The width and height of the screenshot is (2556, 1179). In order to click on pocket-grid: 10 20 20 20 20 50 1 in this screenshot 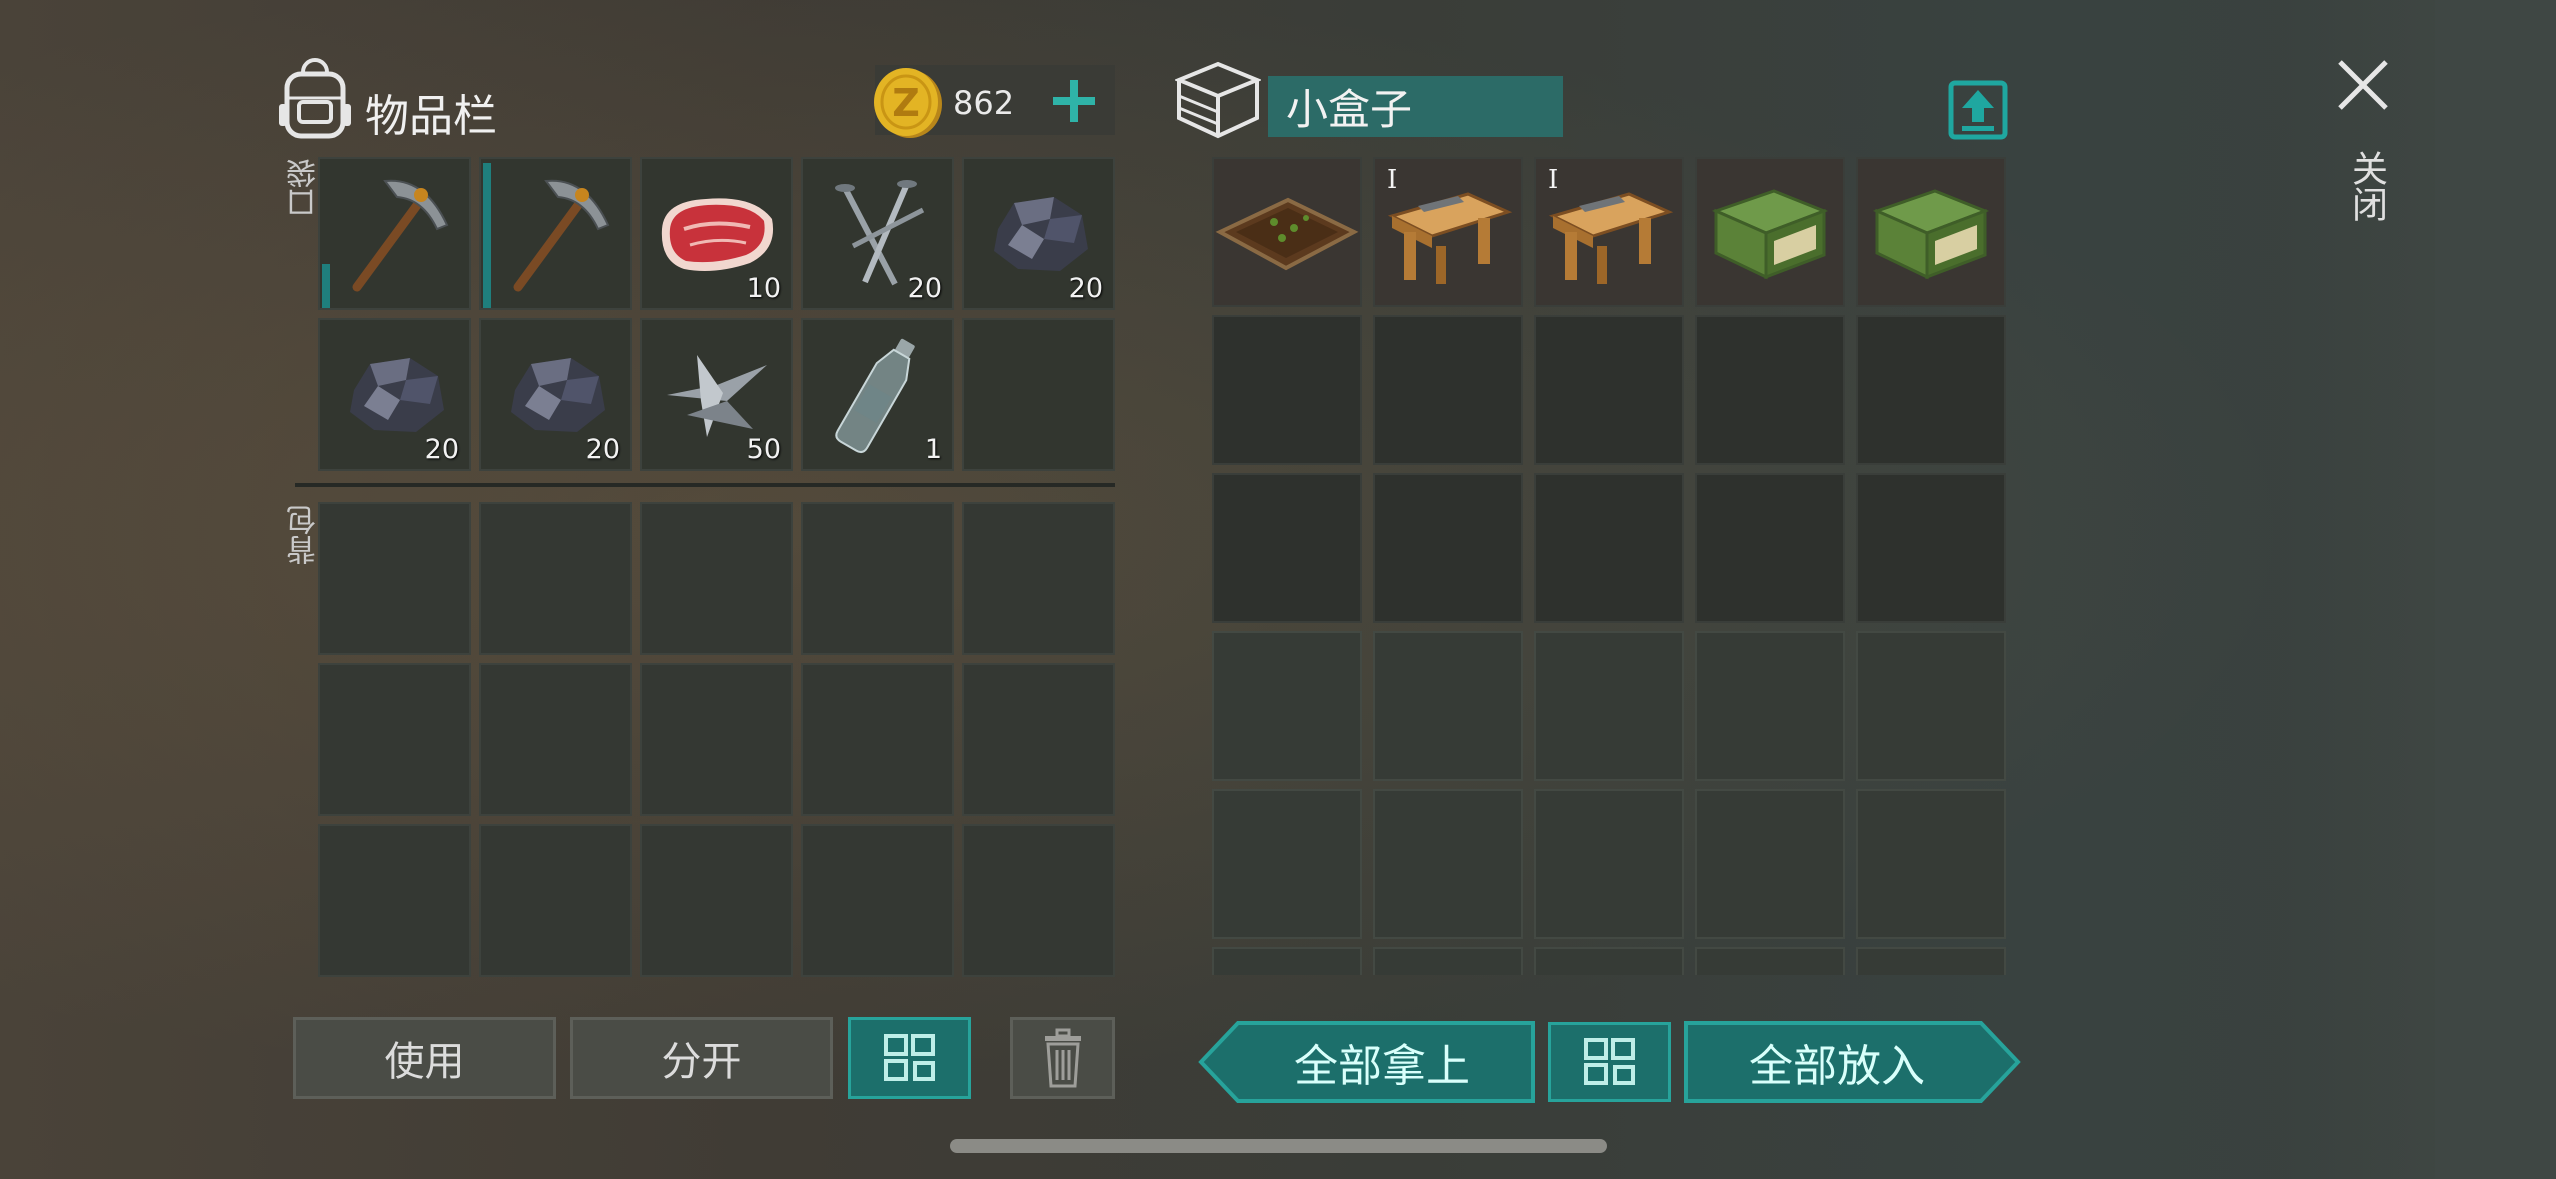, I will do `click(716, 314)`.